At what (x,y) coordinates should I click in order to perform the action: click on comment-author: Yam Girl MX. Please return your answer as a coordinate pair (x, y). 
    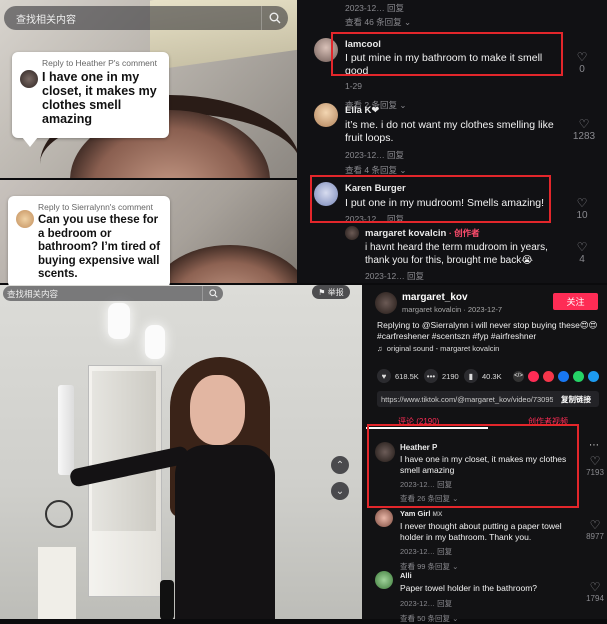
    Looking at the image, I should click on (491, 513).